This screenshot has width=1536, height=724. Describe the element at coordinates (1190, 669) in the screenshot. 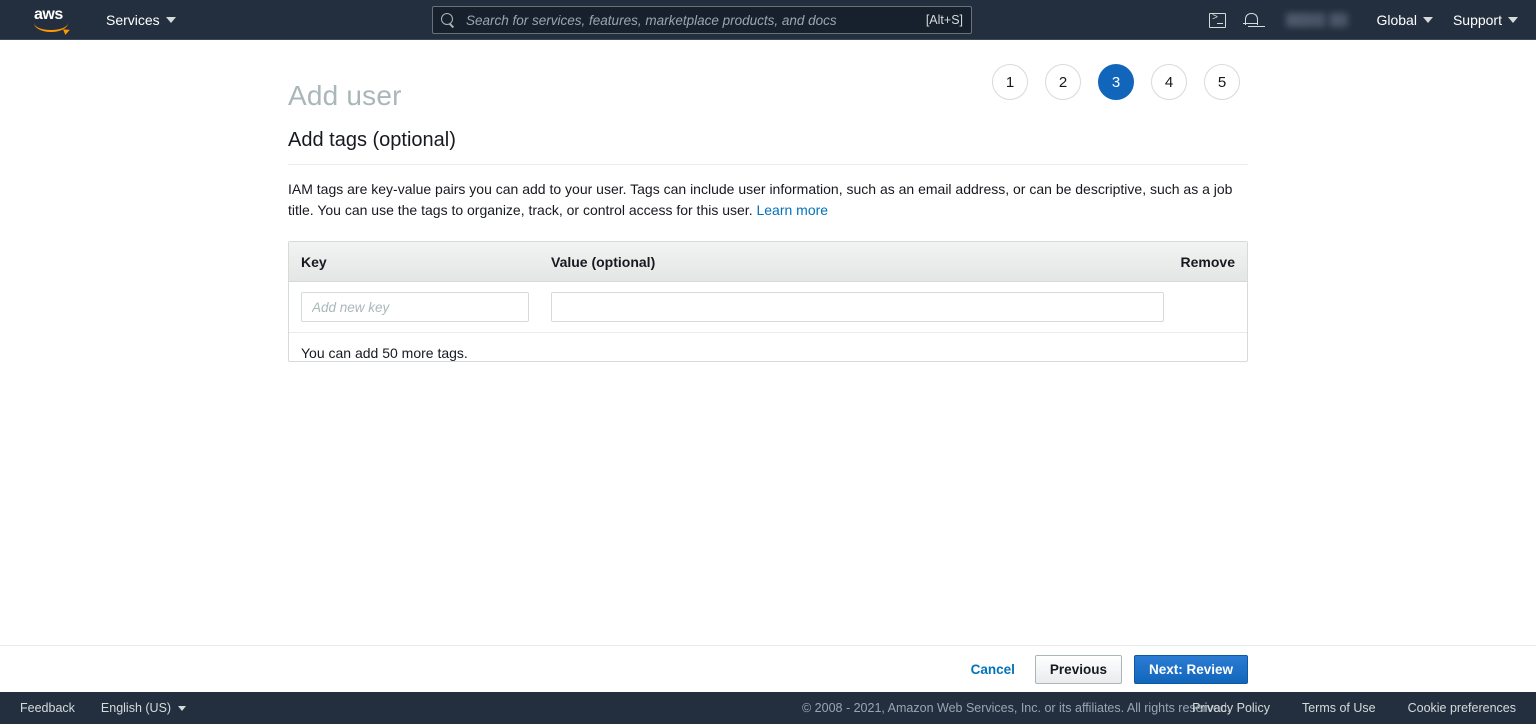

I see `next-review-button: Next: Review` at that location.